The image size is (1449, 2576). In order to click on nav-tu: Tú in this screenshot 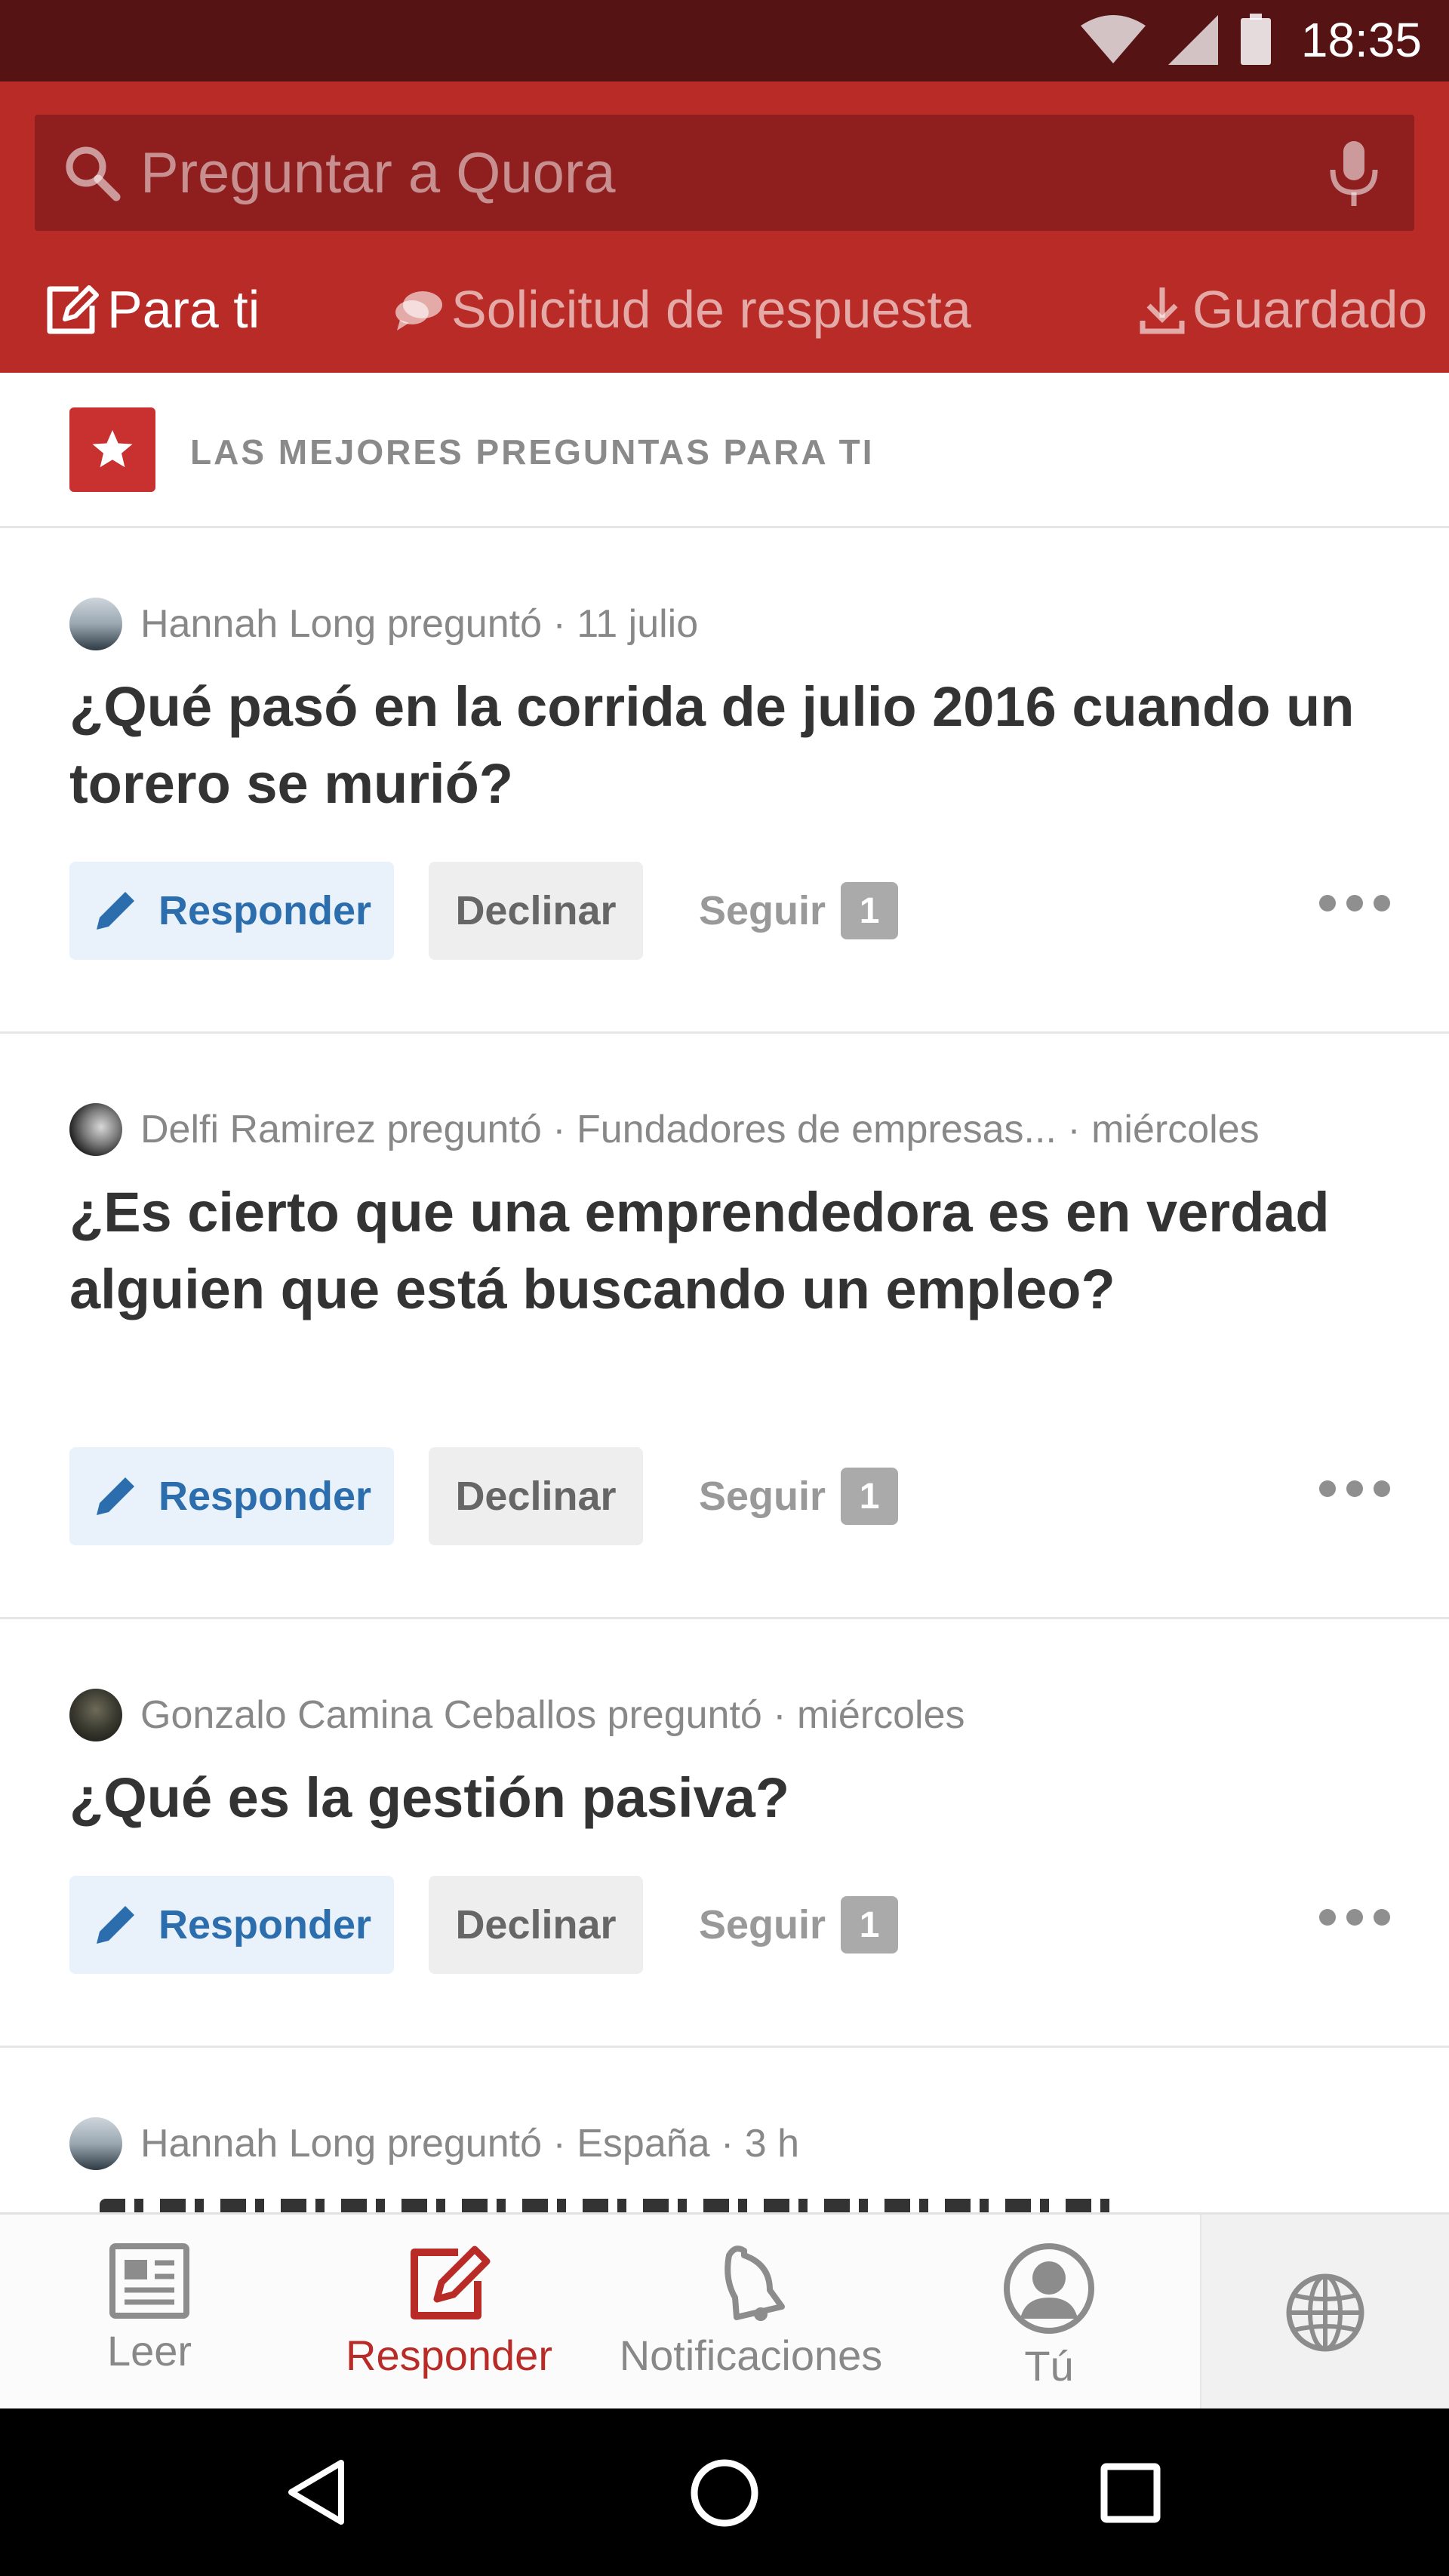, I will do `click(1049, 2313)`.